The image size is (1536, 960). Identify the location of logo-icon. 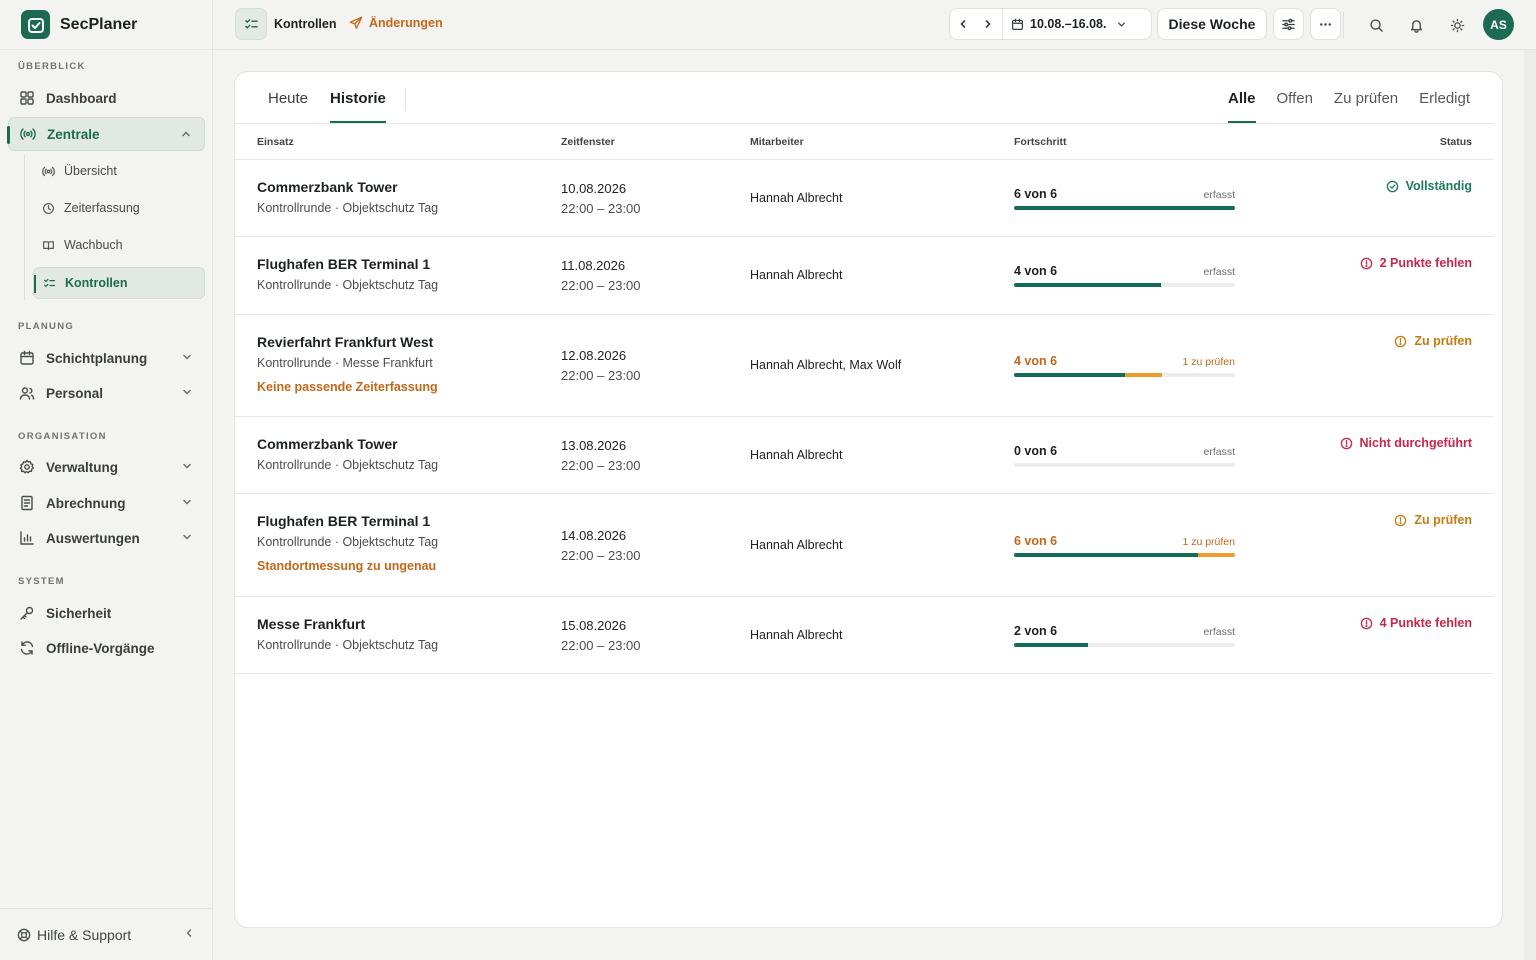
(35, 24).